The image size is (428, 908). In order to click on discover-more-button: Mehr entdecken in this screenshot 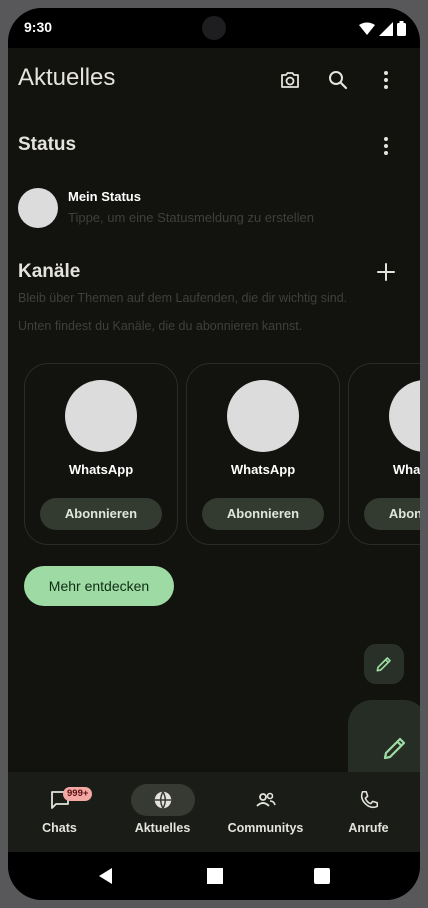, I will do `click(99, 586)`.